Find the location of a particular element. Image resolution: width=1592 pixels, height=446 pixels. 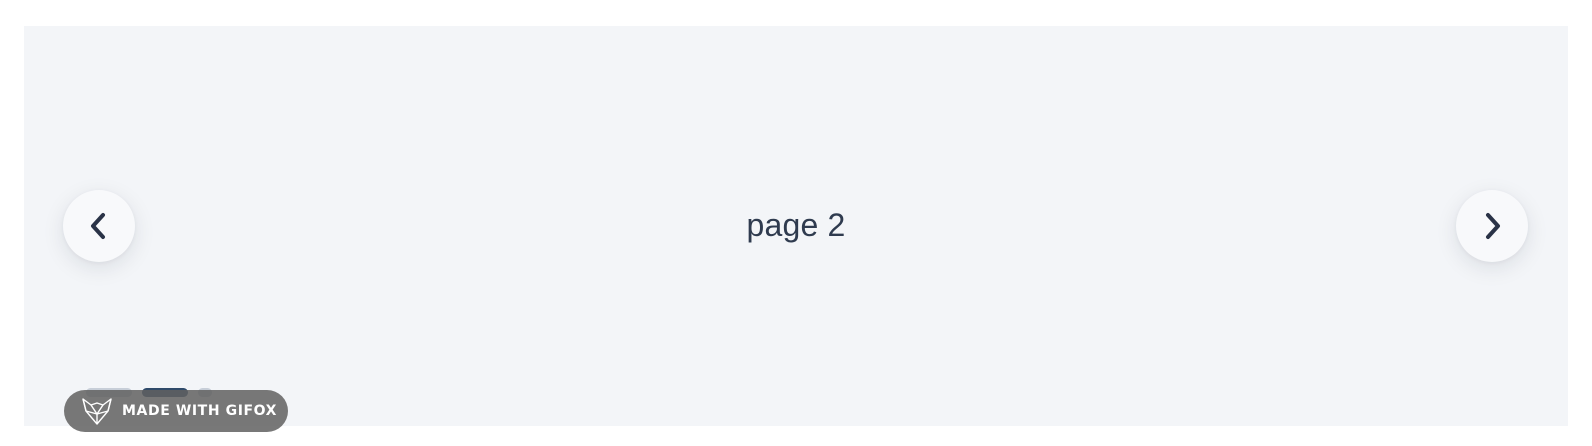

next-button is located at coordinates (1492, 226).